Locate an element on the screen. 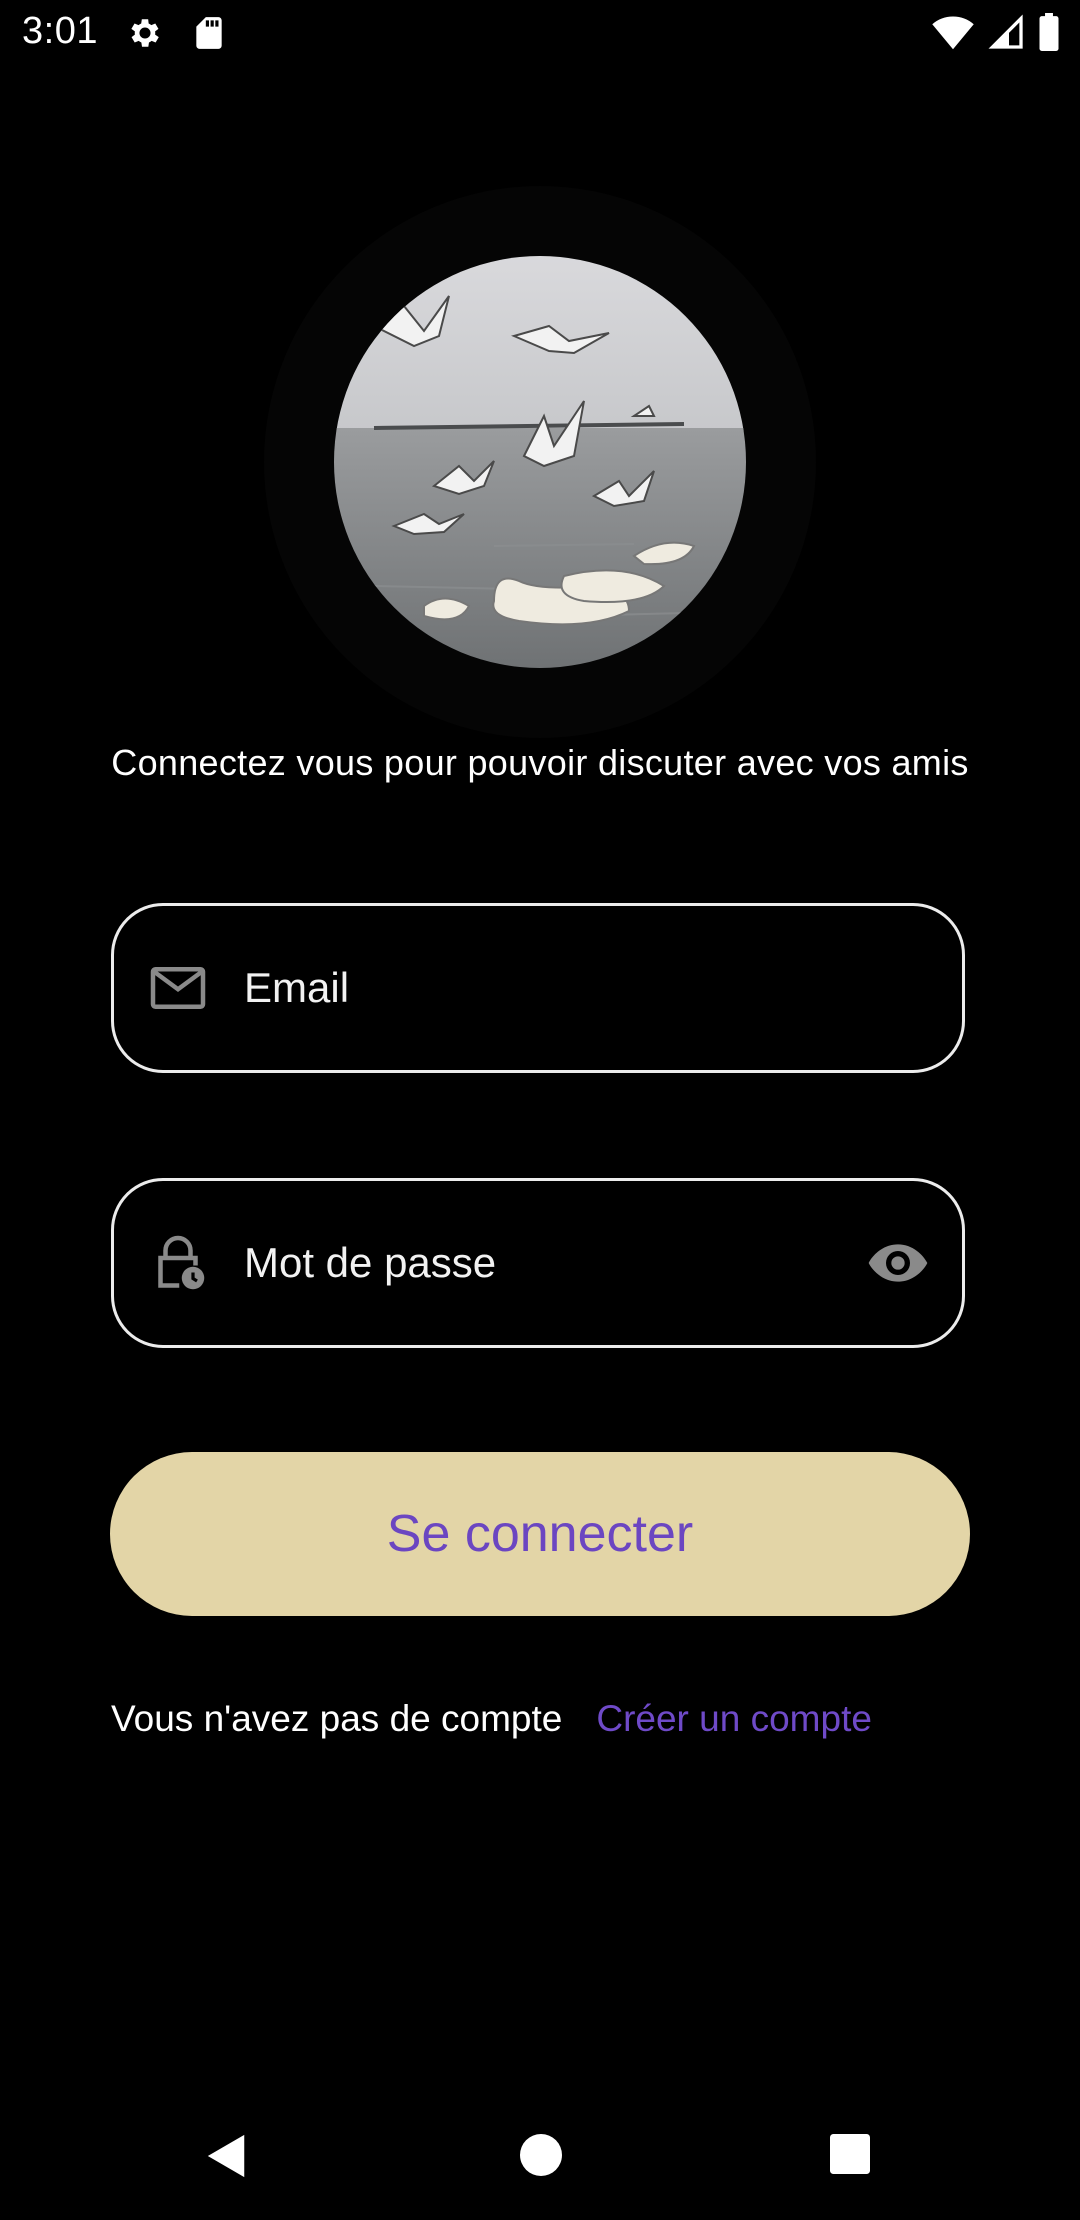  profile-avatar is located at coordinates (540, 462).